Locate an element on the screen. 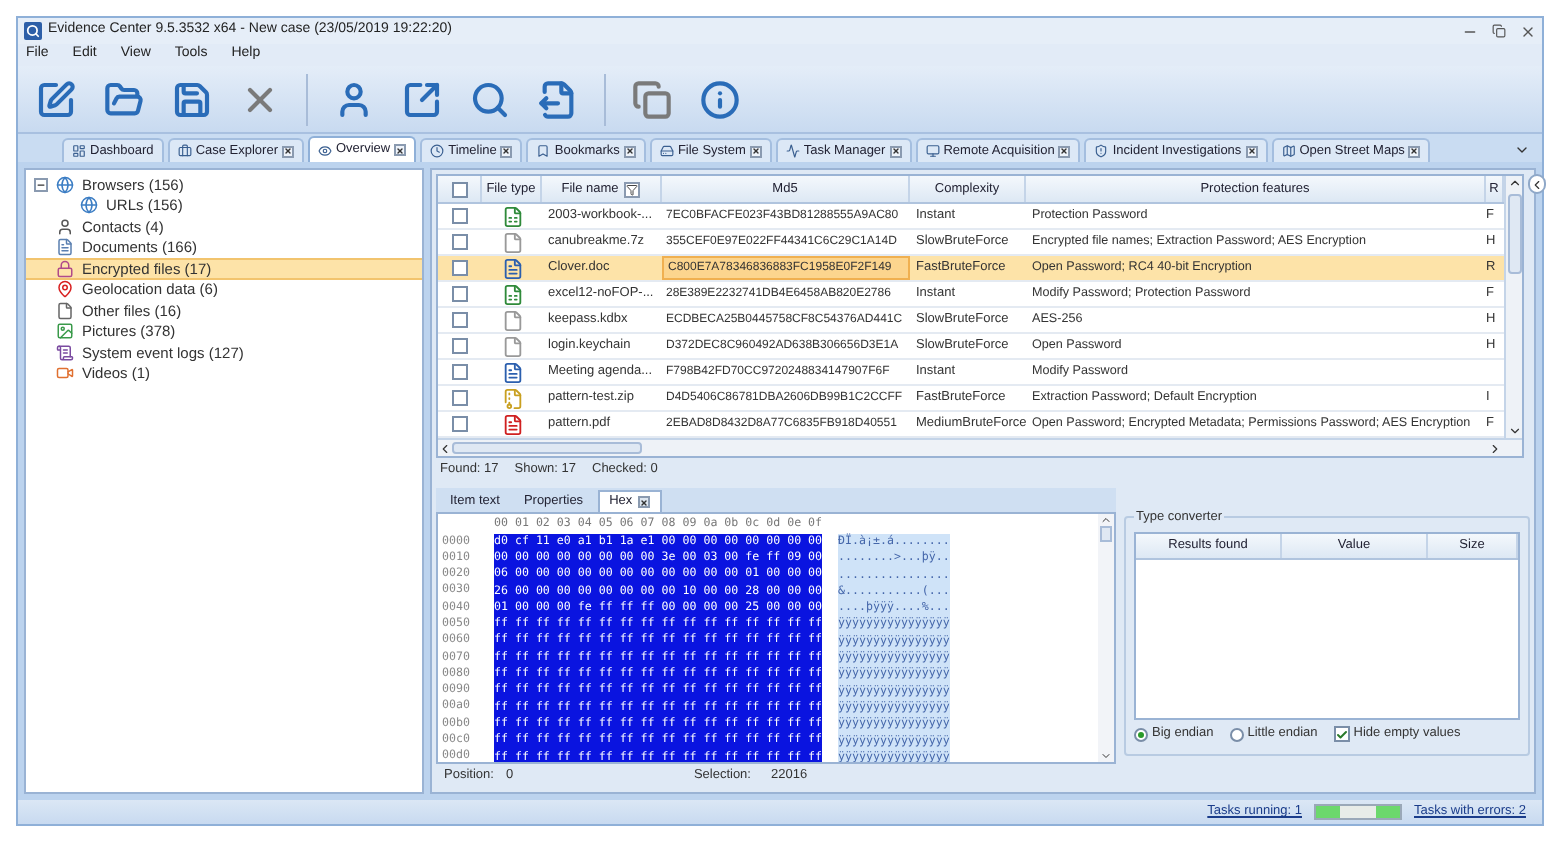 The width and height of the screenshot is (1560, 850). filter-button is located at coordinates (632, 189).